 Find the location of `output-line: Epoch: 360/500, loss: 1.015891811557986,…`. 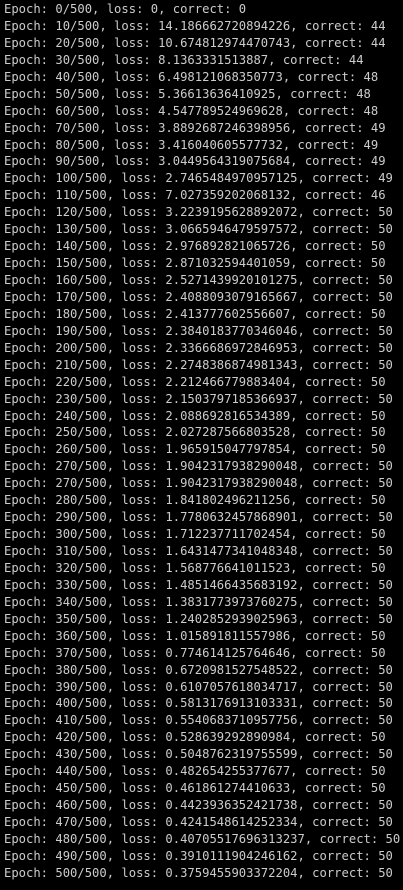

output-line: Epoch: 360/500, loss: 1.015891811557986,… is located at coordinates (195, 635).